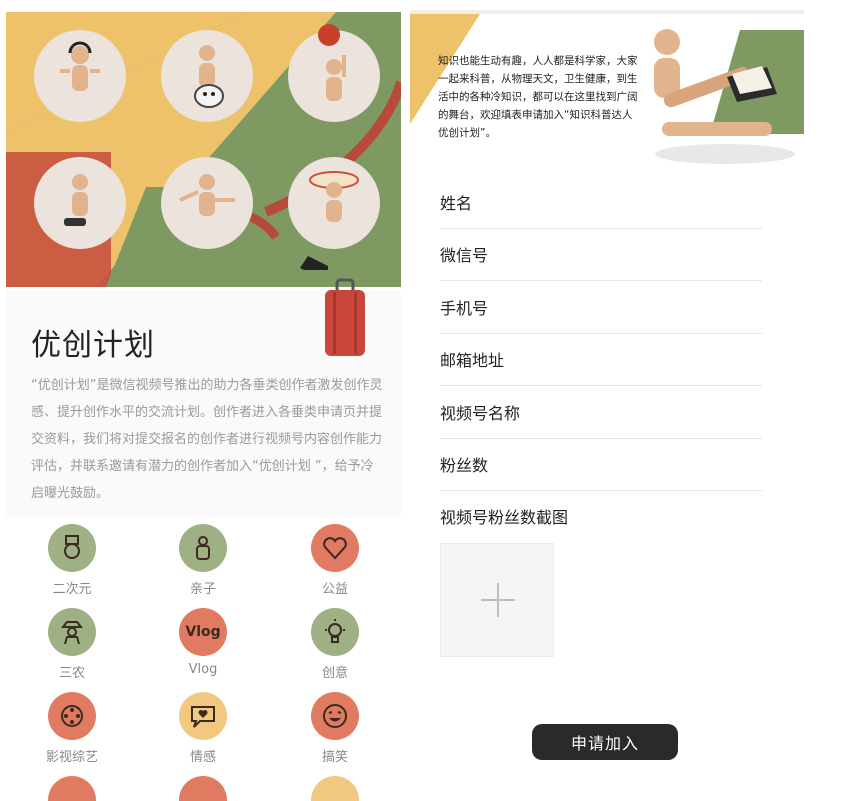  What do you see at coordinates (71, 673) in the screenshot?
I see `category-label: 三农` at bounding box center [71, 673].